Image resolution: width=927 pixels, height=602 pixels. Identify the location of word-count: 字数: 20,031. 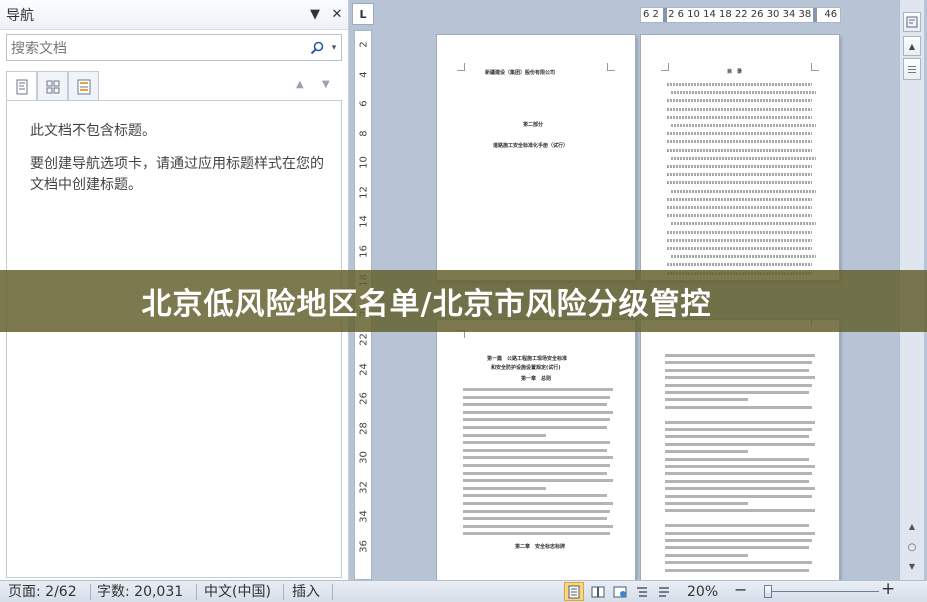
(140, 592).